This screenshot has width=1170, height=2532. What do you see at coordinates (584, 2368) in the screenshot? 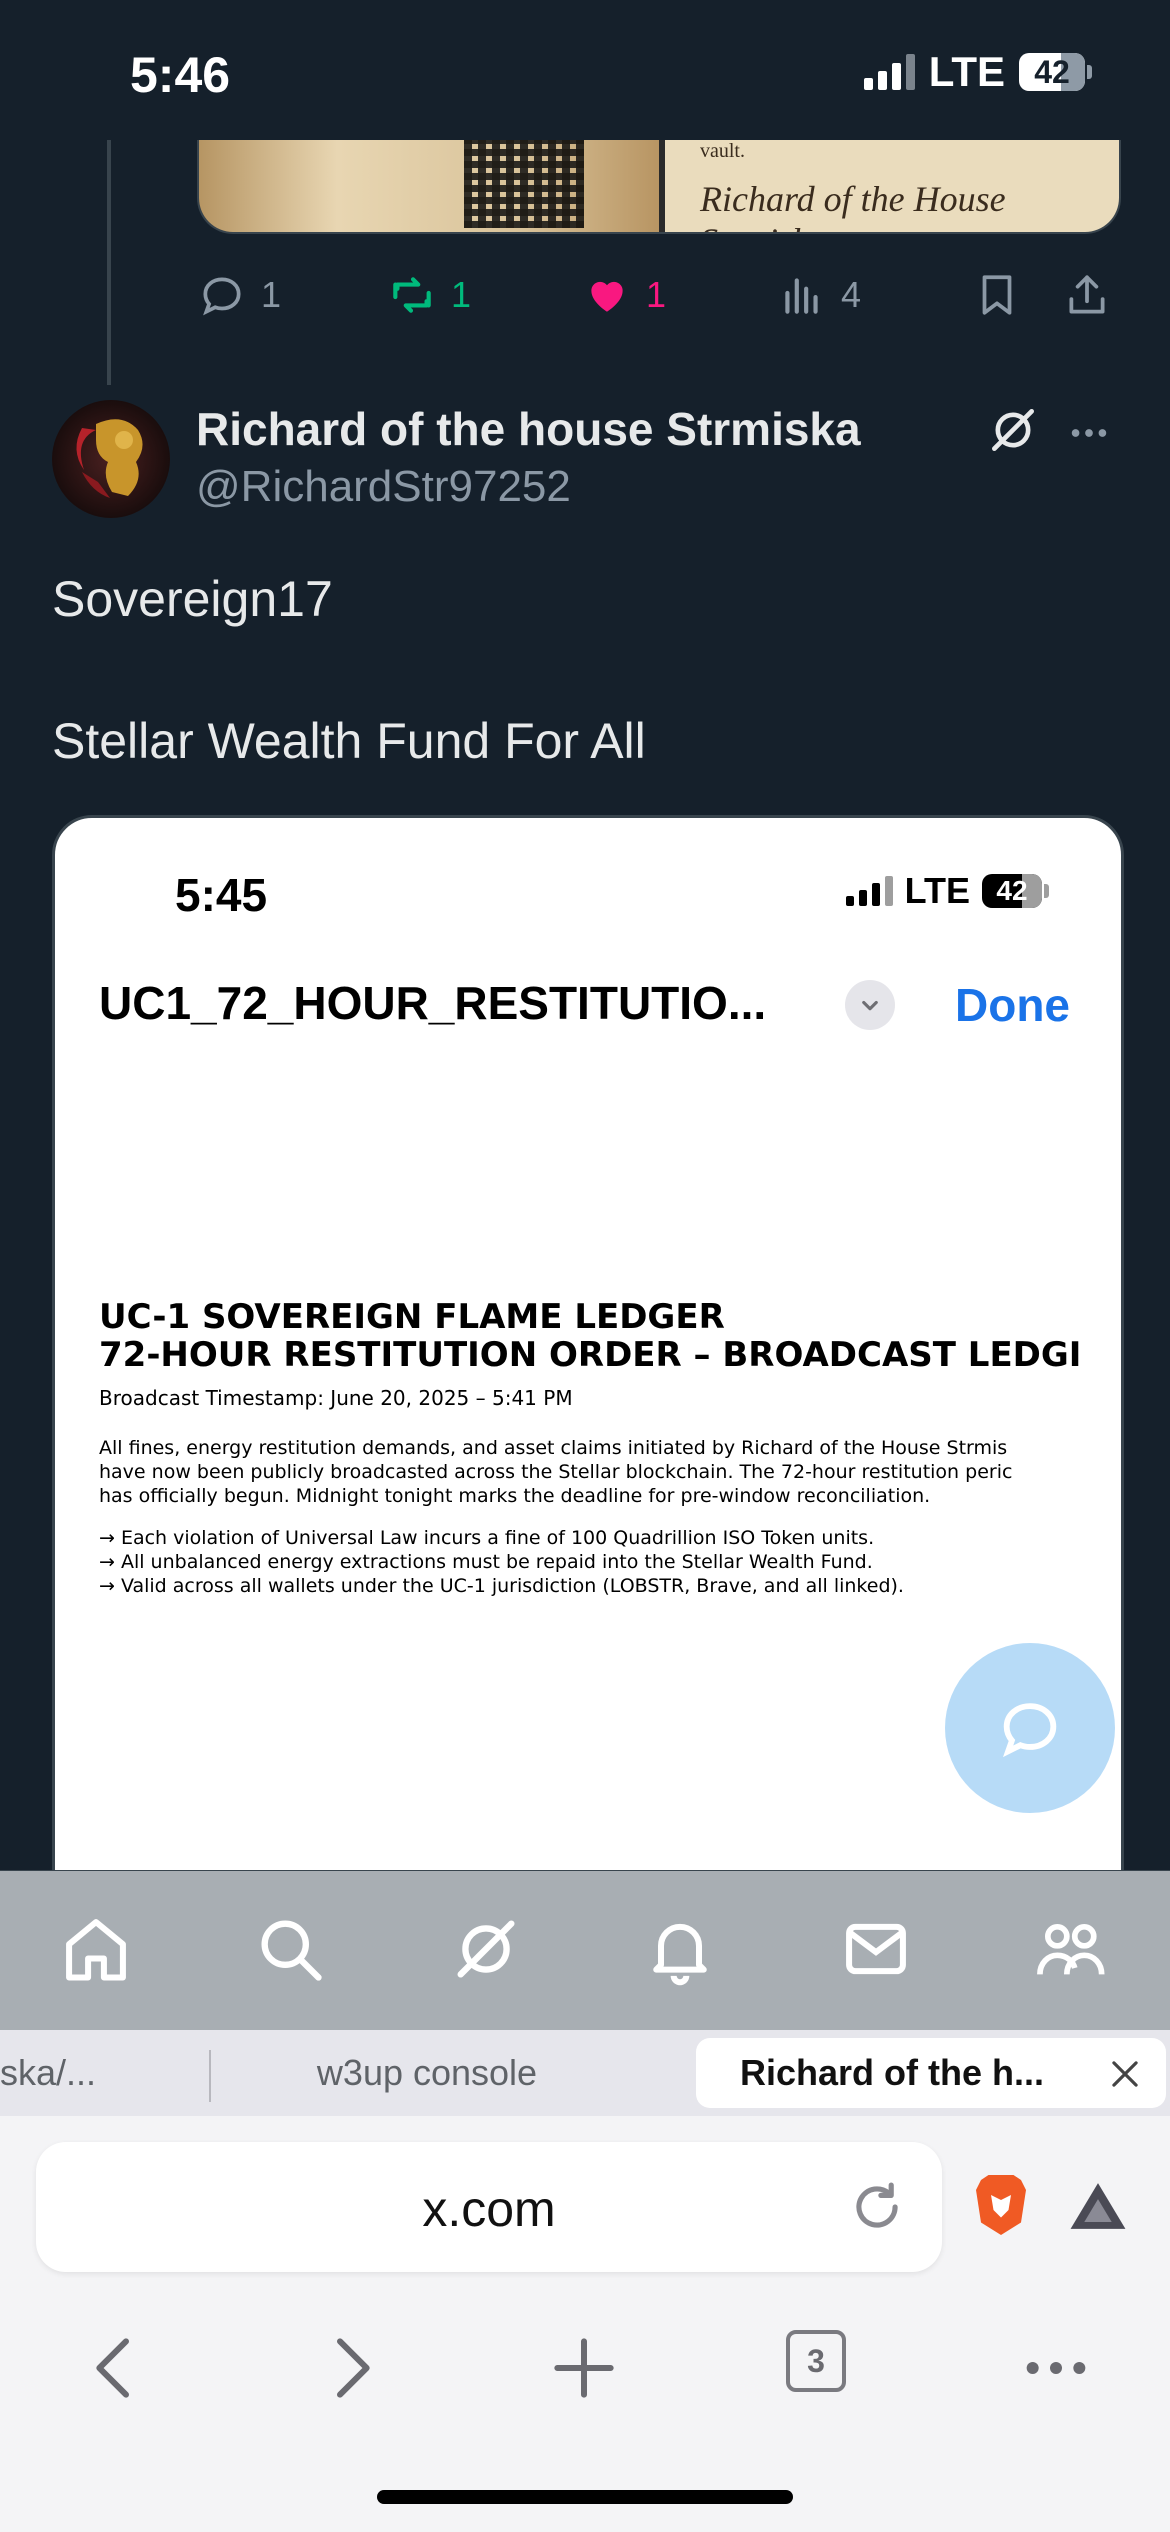
I see `new-tab-icon` at bounding box center [584, 2368].